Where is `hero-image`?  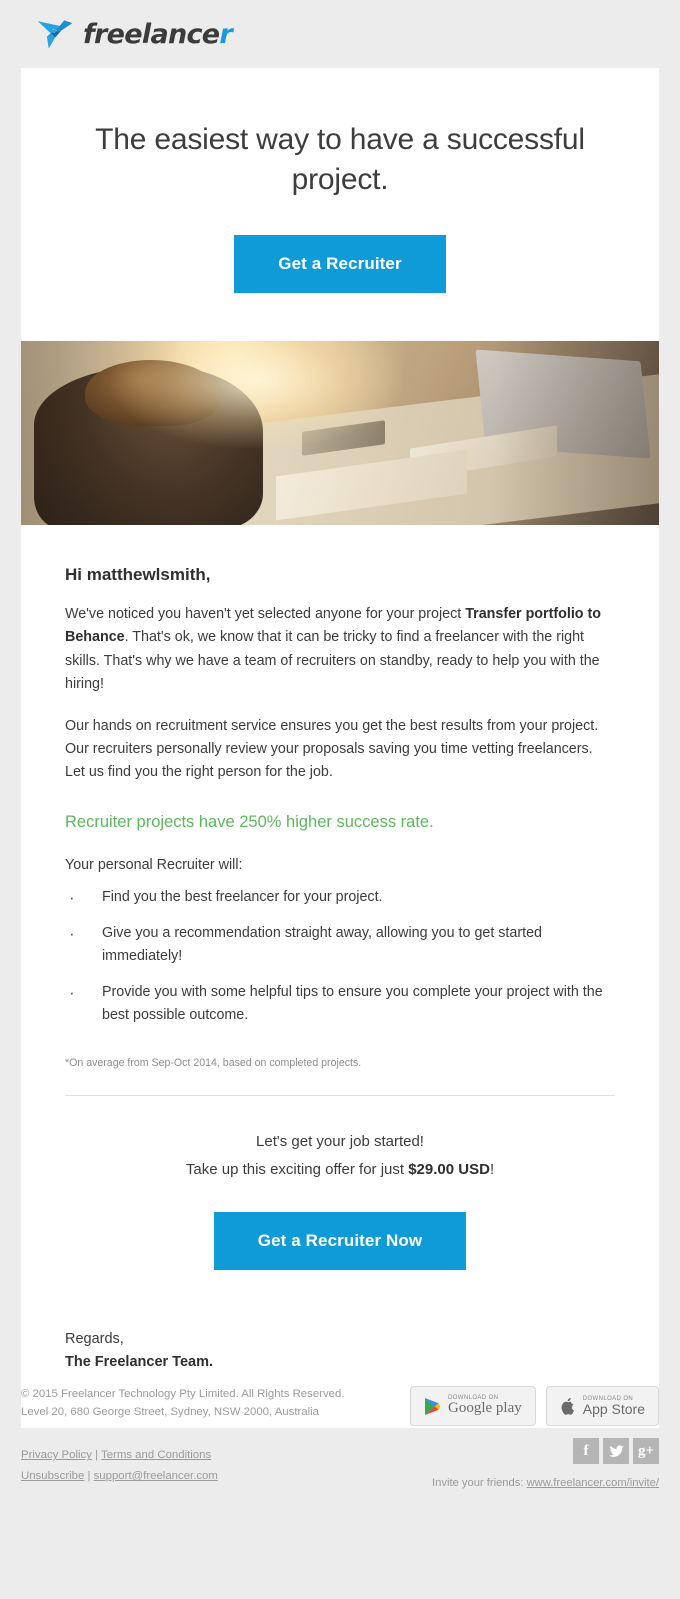 hero-image is located at coordinates (340, 433).